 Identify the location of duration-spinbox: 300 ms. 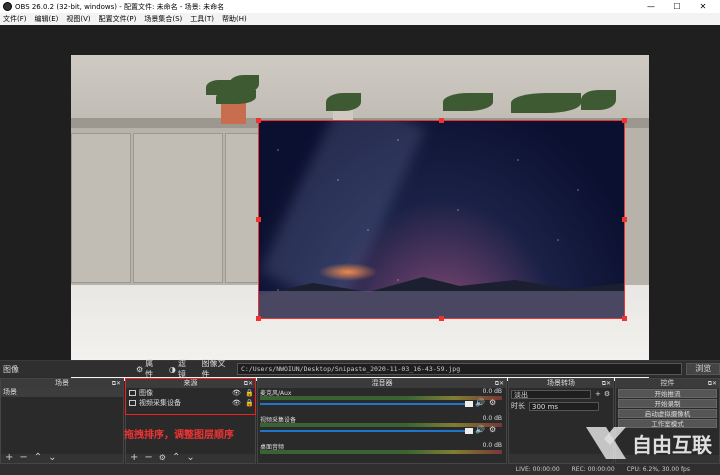
(564, 406).